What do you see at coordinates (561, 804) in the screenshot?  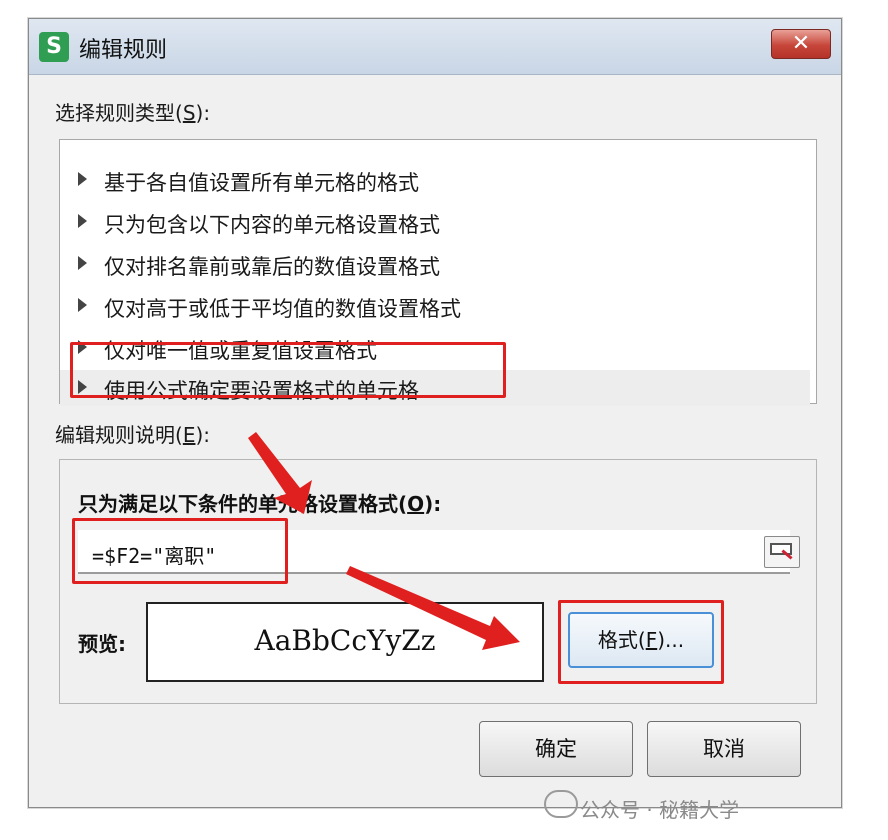 I see `wechat-icon` at bounding box center [561, 804].